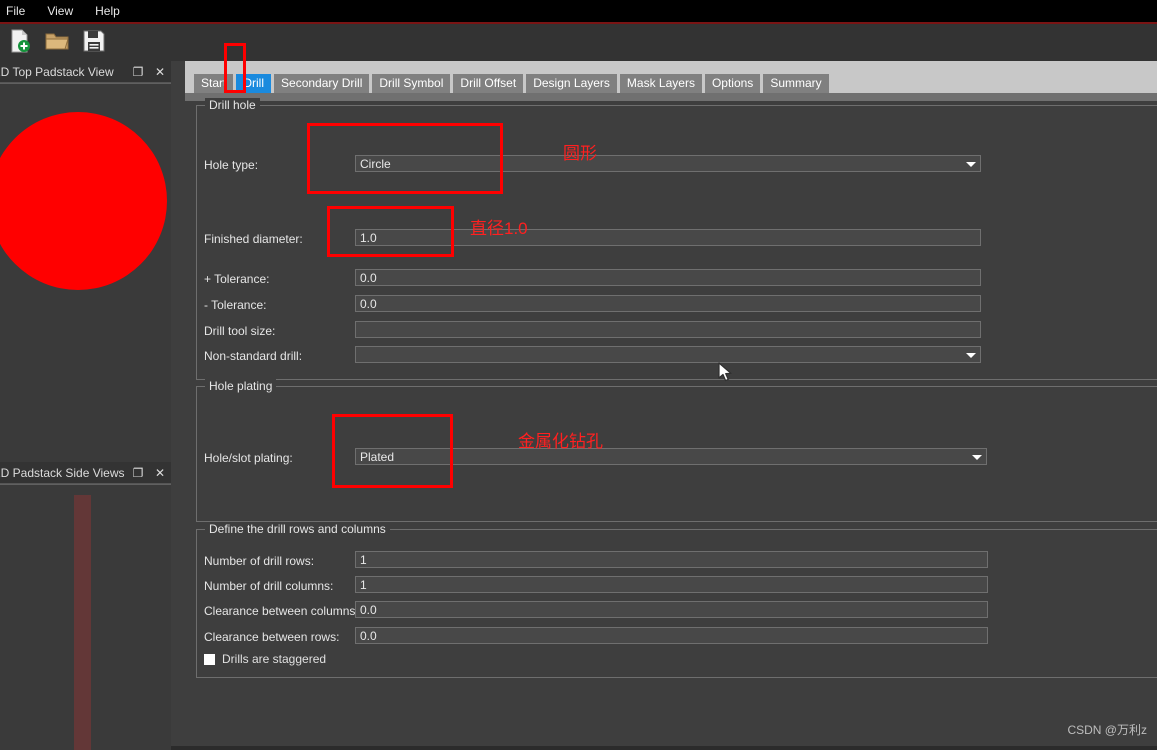  Describe the element at coordinates (660, 83) in the screenshot. I see `tab-mask-layers: Mask Layers` at that location.